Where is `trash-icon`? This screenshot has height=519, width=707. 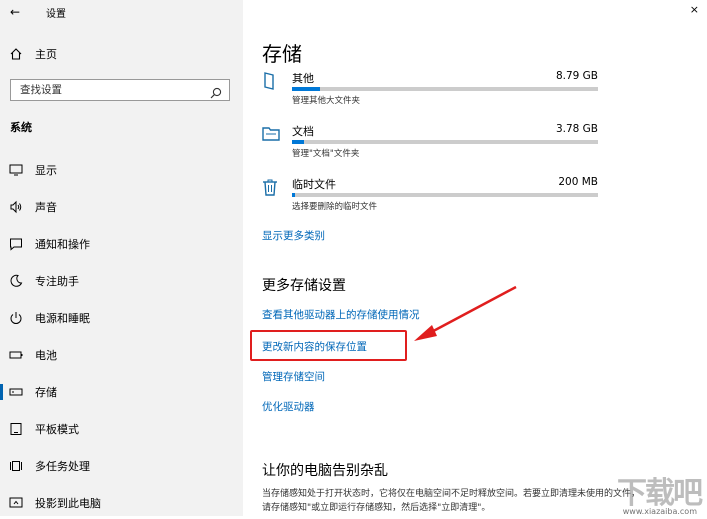 trash-icon is located at coordinates (270, 189).